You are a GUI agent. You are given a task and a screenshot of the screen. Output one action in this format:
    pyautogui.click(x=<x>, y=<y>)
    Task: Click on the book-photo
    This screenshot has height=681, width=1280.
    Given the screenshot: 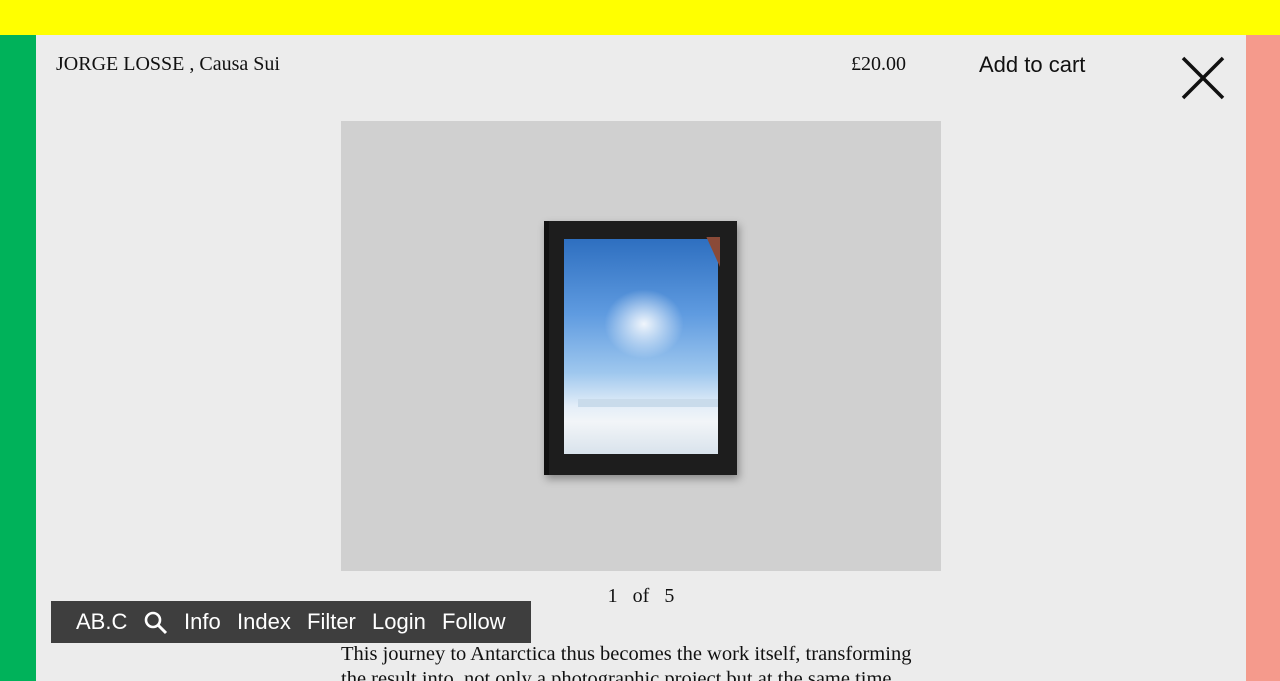 What is the action you would take?
    pyautogui.click(x=640, y=348)
    